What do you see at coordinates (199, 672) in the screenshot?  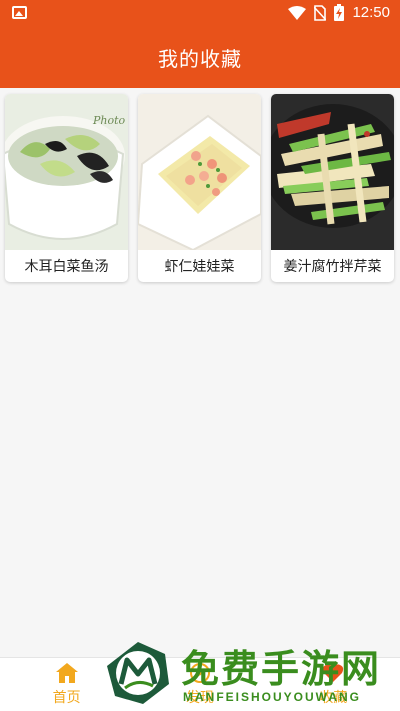 I see `discover-icon` at bounding box center [199, 672].